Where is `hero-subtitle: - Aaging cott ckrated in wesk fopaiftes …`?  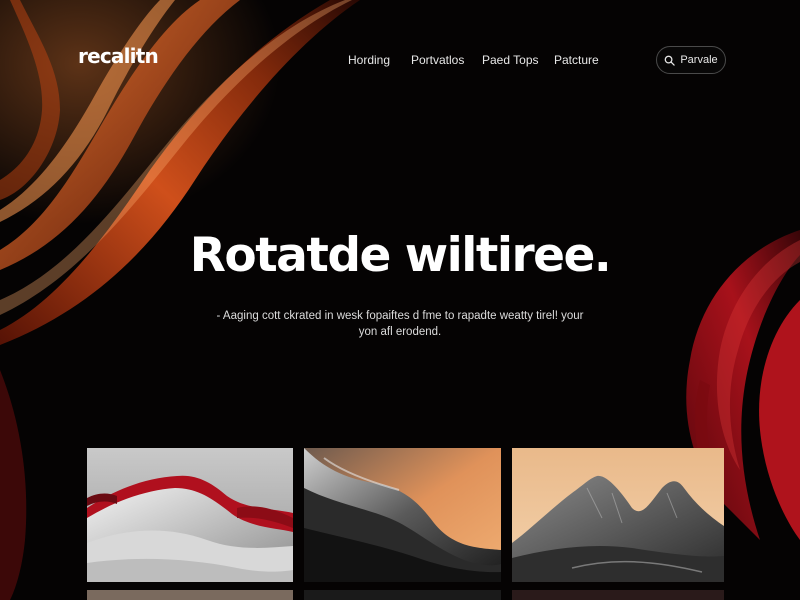 hero-subtitle: - Aaging cott ckrated in wesk fopaiftes … is located at coordinates (400, 324).